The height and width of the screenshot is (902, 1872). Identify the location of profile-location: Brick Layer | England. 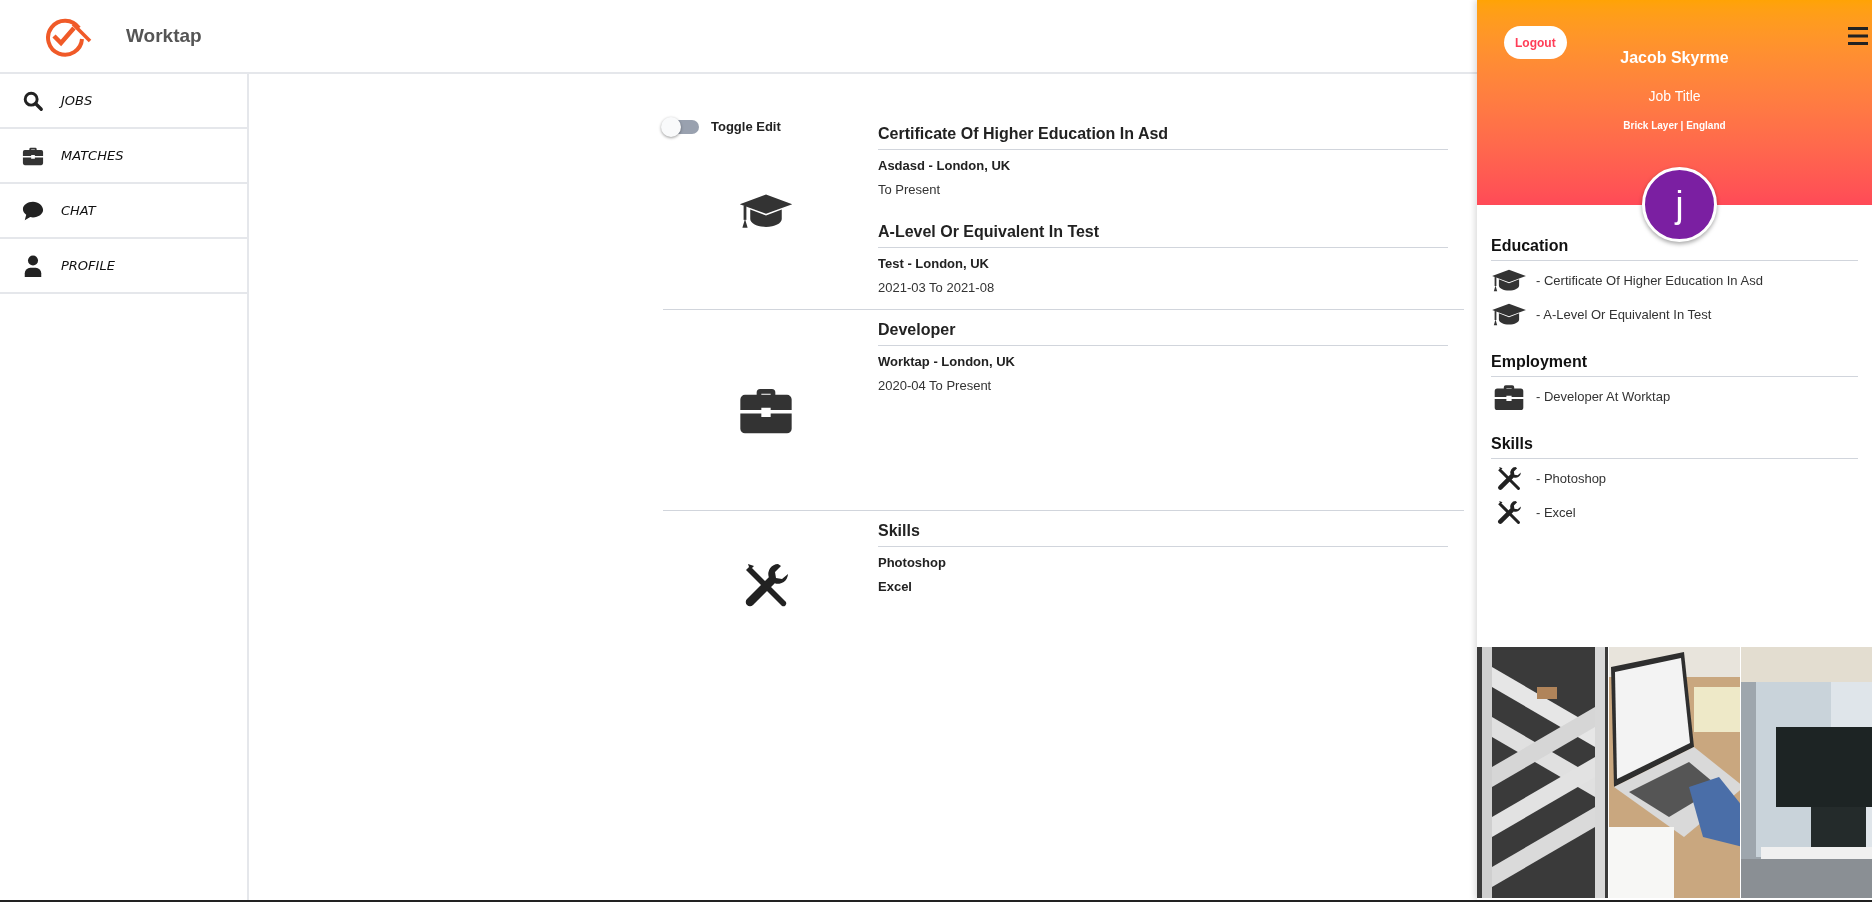
(1674, 126).